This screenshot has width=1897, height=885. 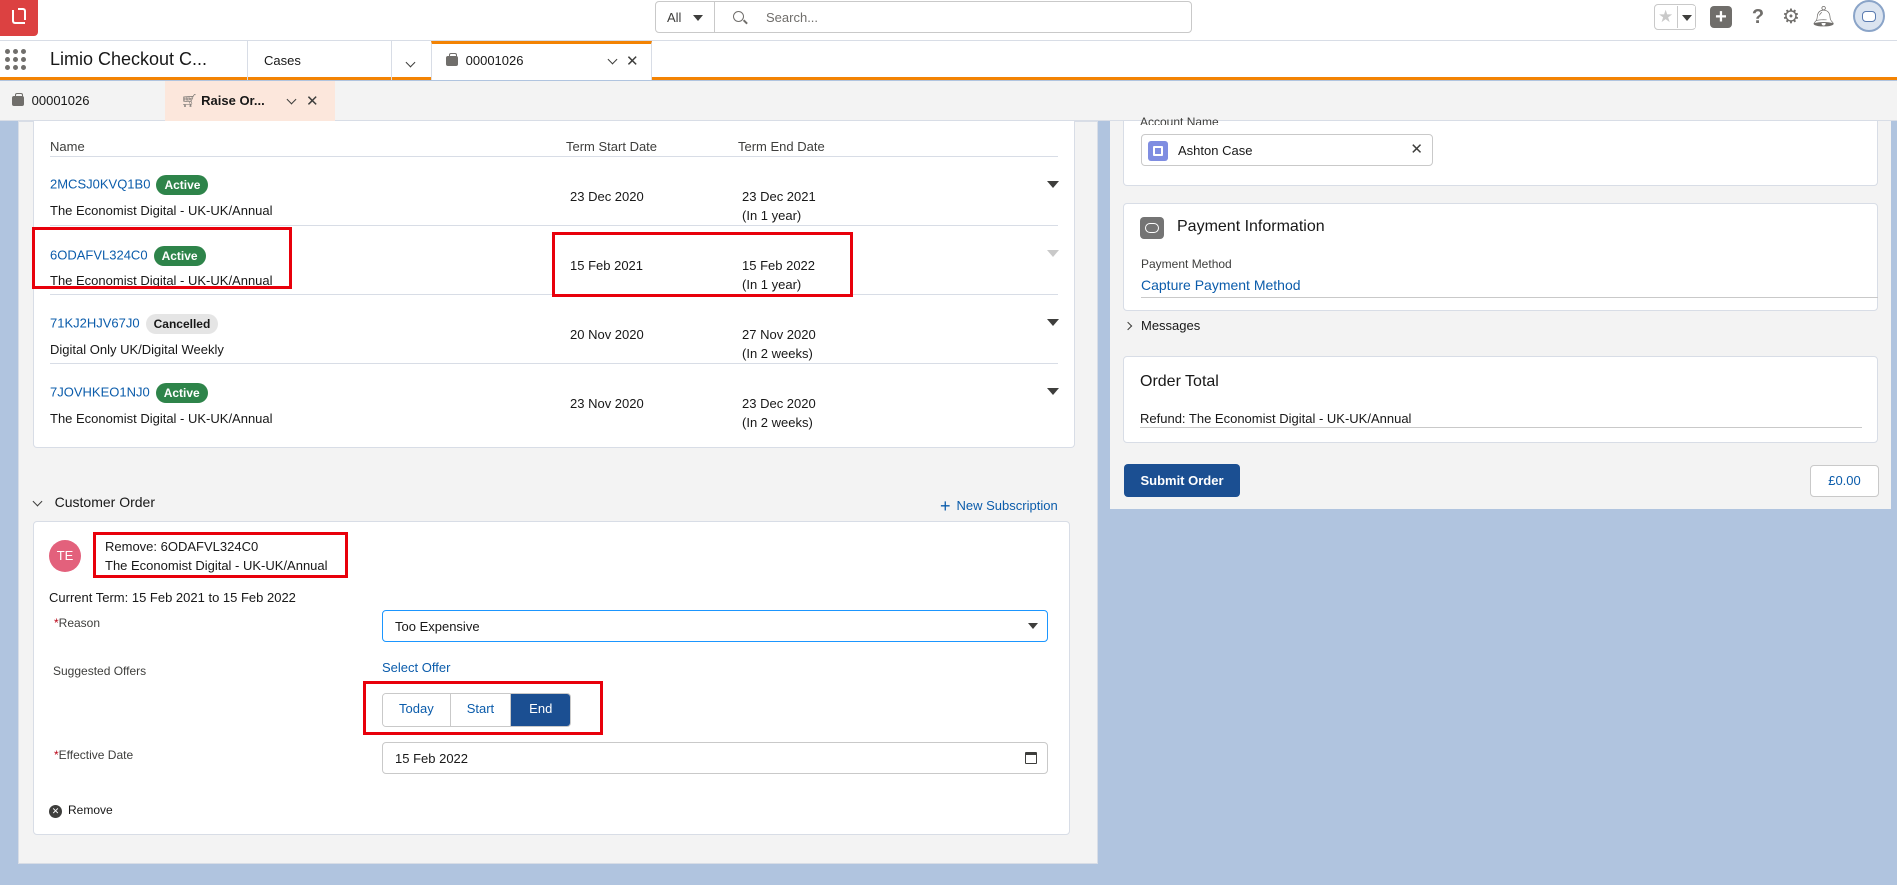 I want to click on new-subscription-button: + New Subscription, so click(x=999, y=505).